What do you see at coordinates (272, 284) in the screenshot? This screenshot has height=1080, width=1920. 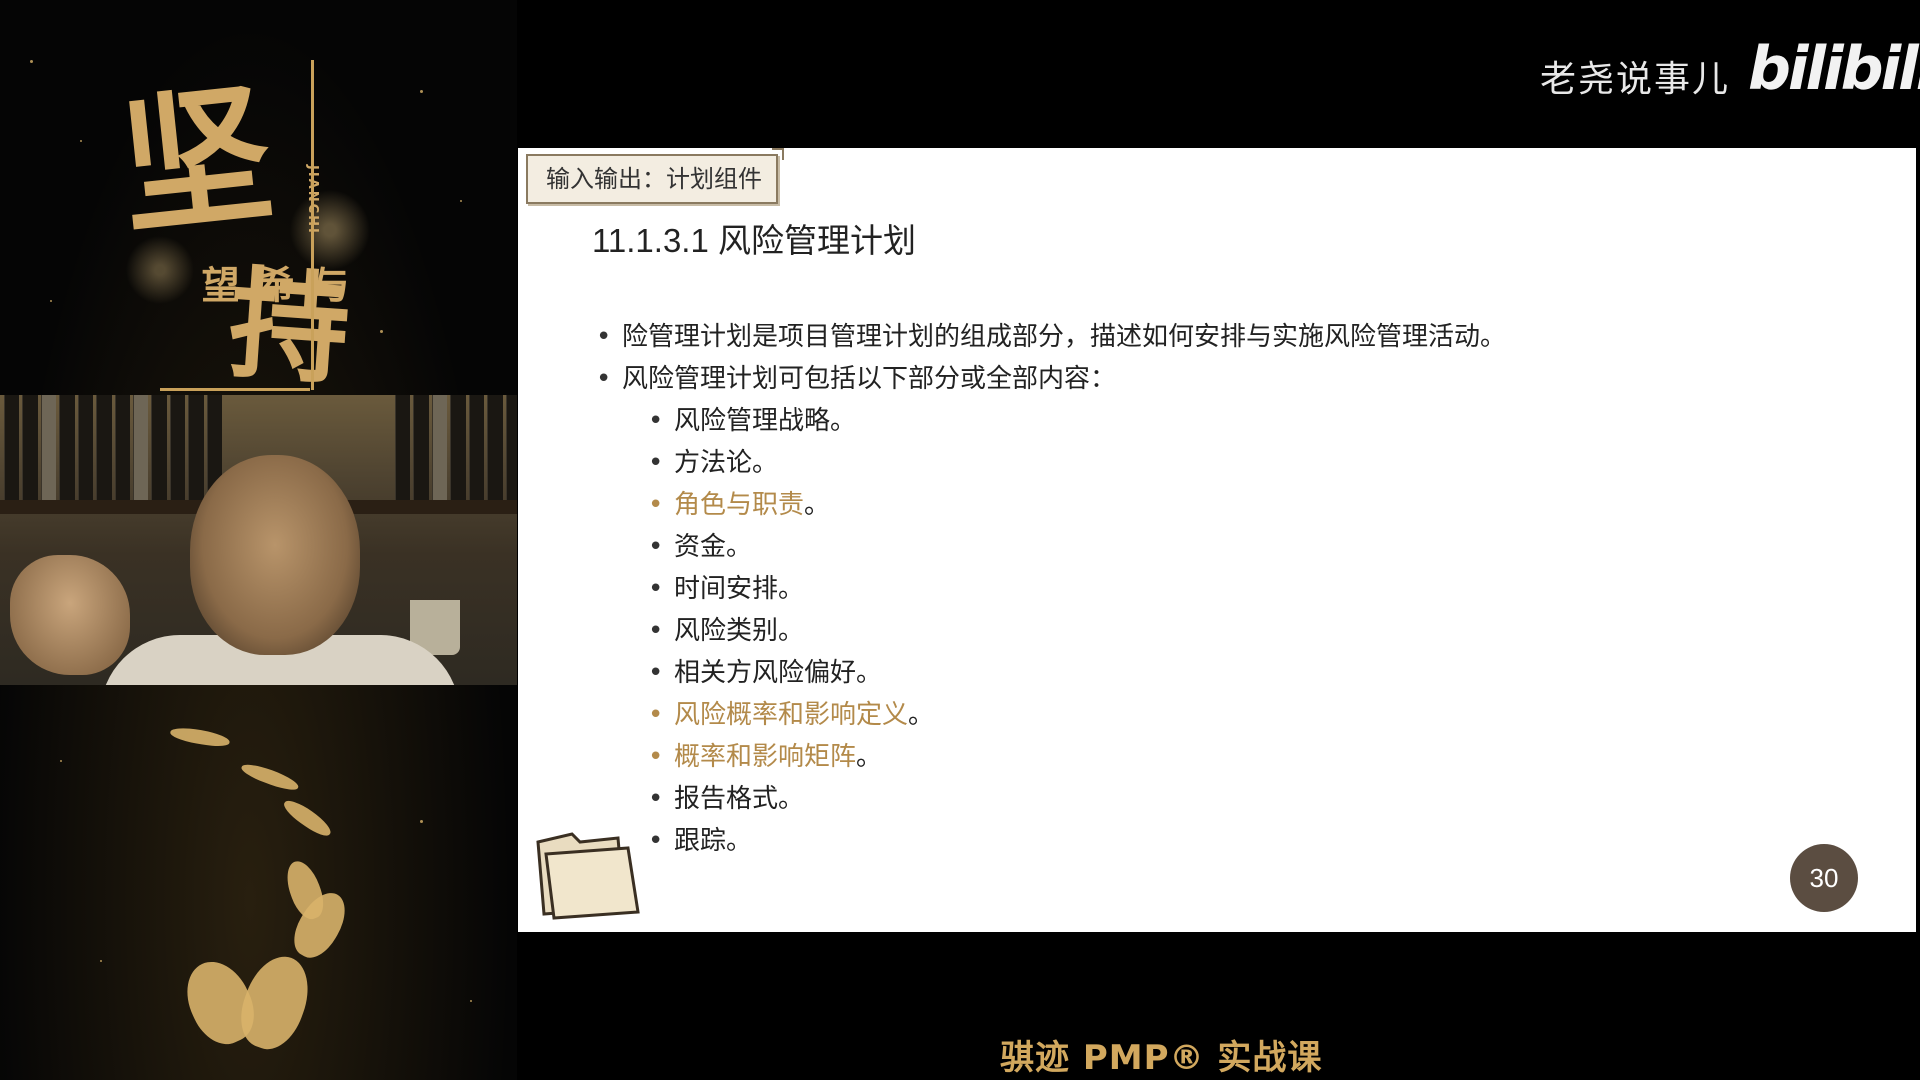 I see `poster-subtitle: 与希望` at bounding box center [272, 284].